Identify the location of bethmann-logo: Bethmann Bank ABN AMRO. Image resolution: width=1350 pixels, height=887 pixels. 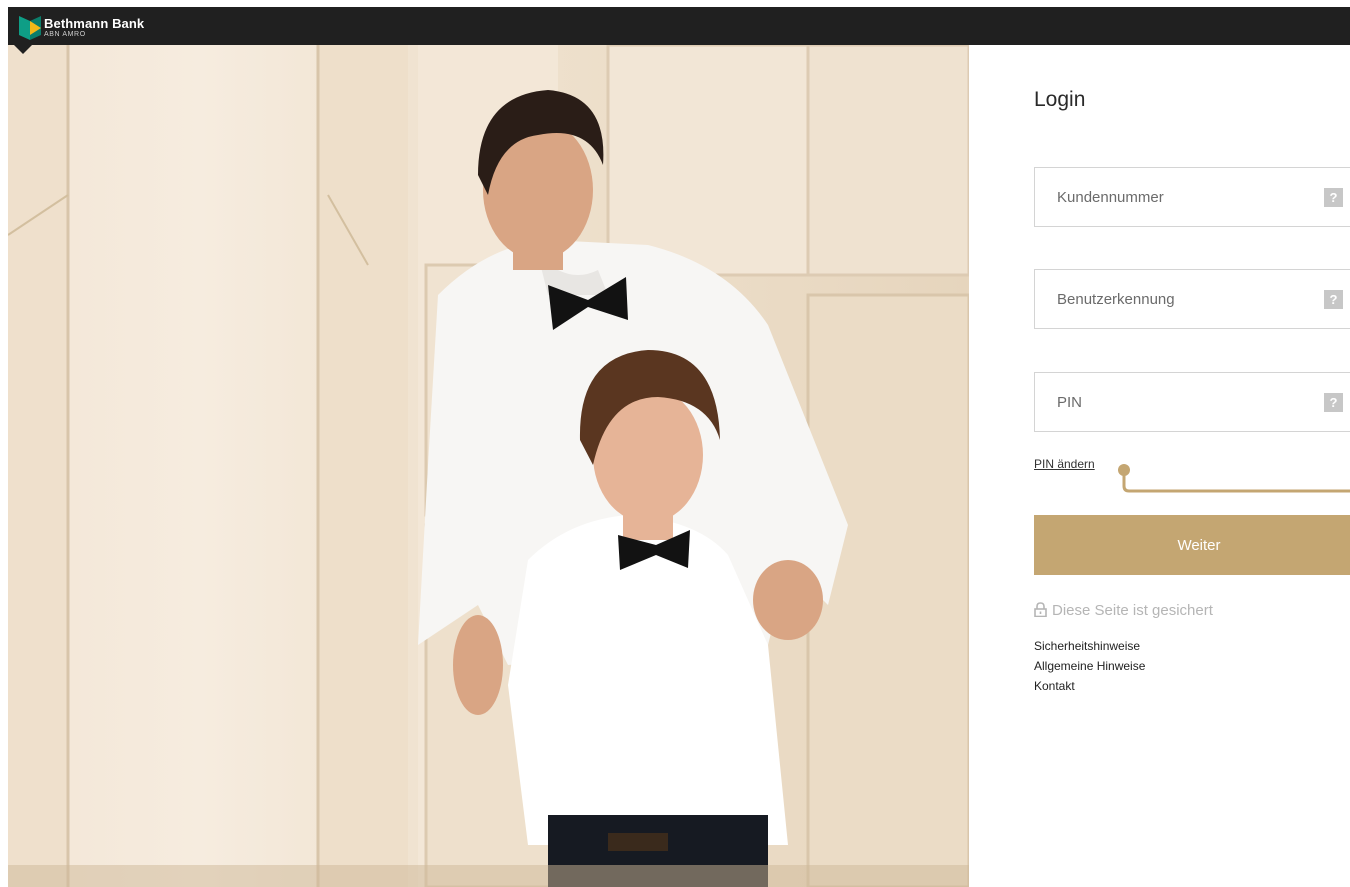
(113, 28).